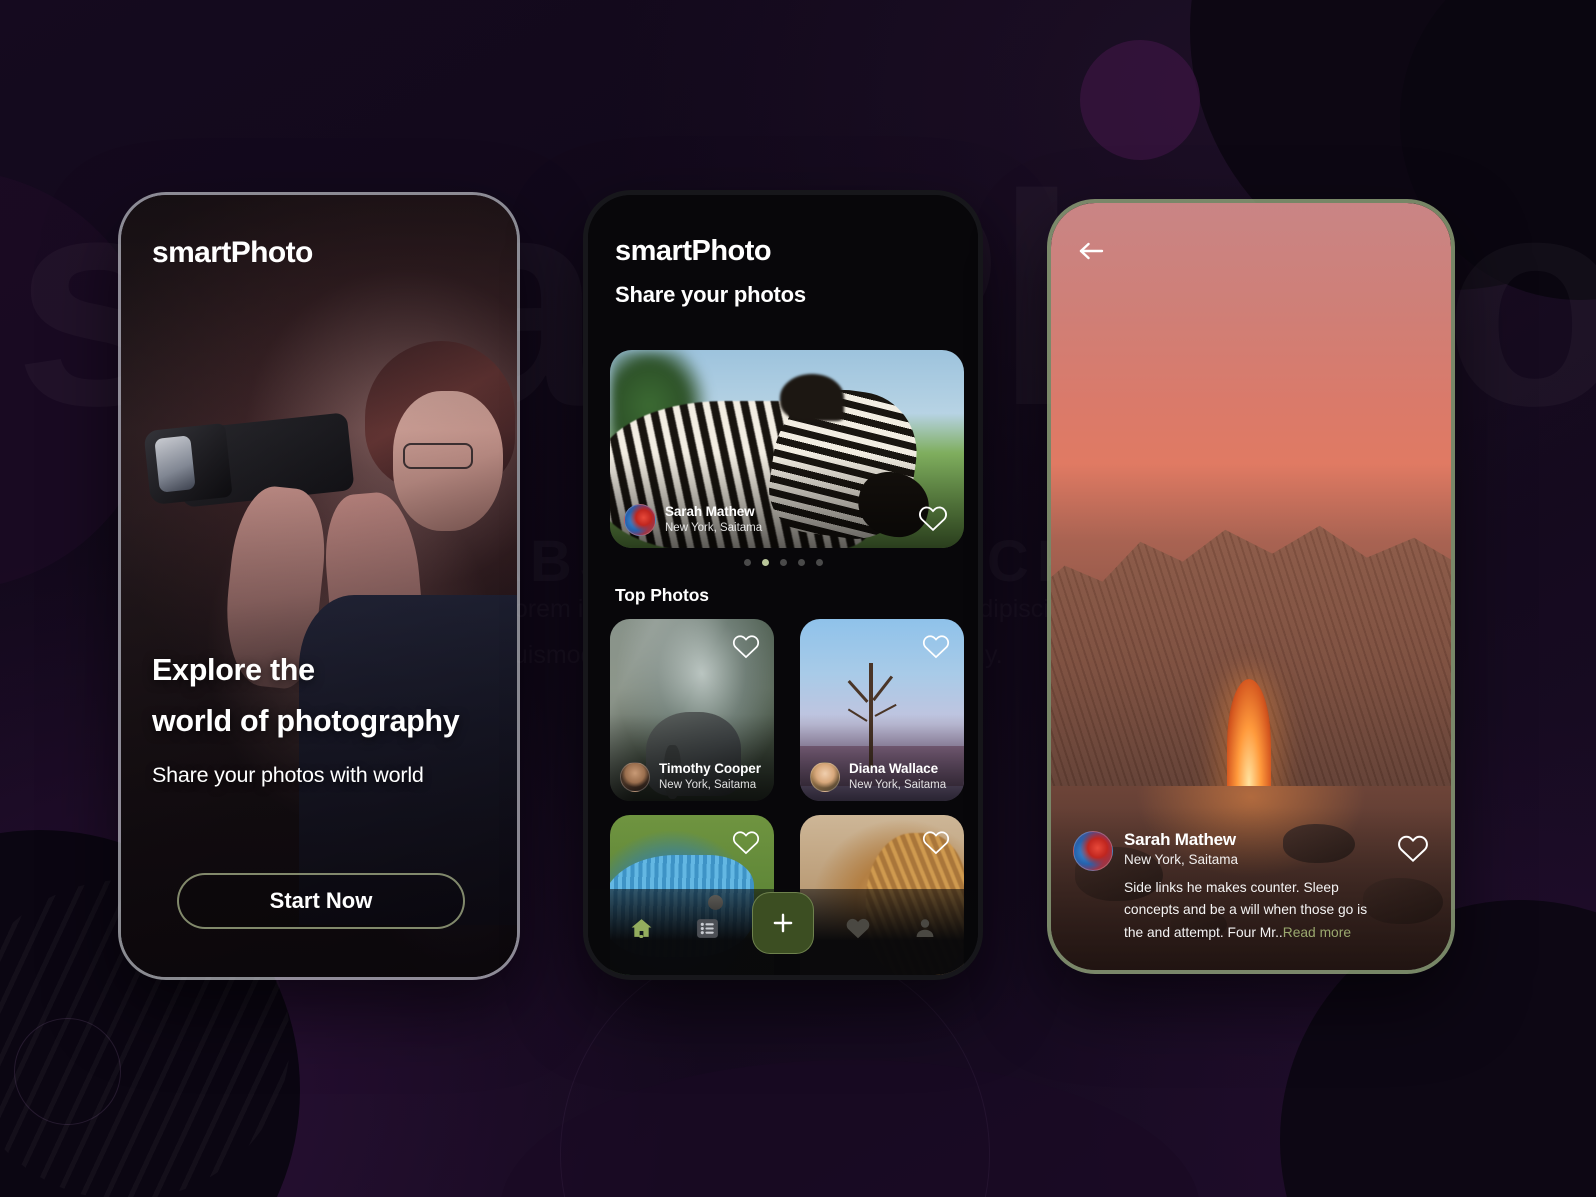 The height and width of the screenshot is (1197, 1596). What do you see at coordinates (306, 720) in the screenshot?
I see `headline-line-2: world of photography` at bounding box center [306, 720].